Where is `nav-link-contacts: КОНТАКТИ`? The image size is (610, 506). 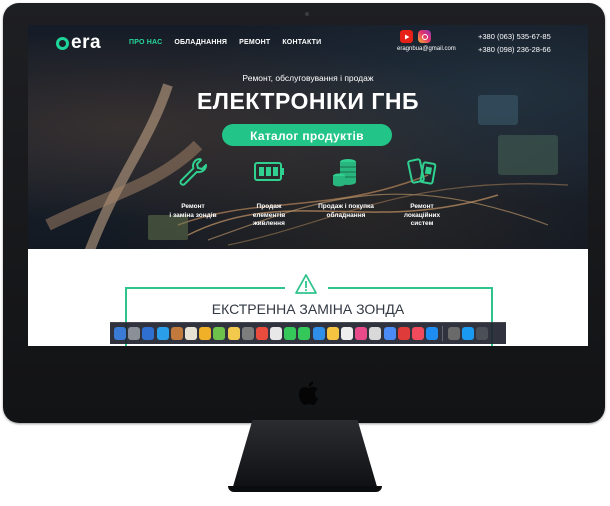
nav-link-contacts: КОНТАКТИ is located at coordinates (301, 42).